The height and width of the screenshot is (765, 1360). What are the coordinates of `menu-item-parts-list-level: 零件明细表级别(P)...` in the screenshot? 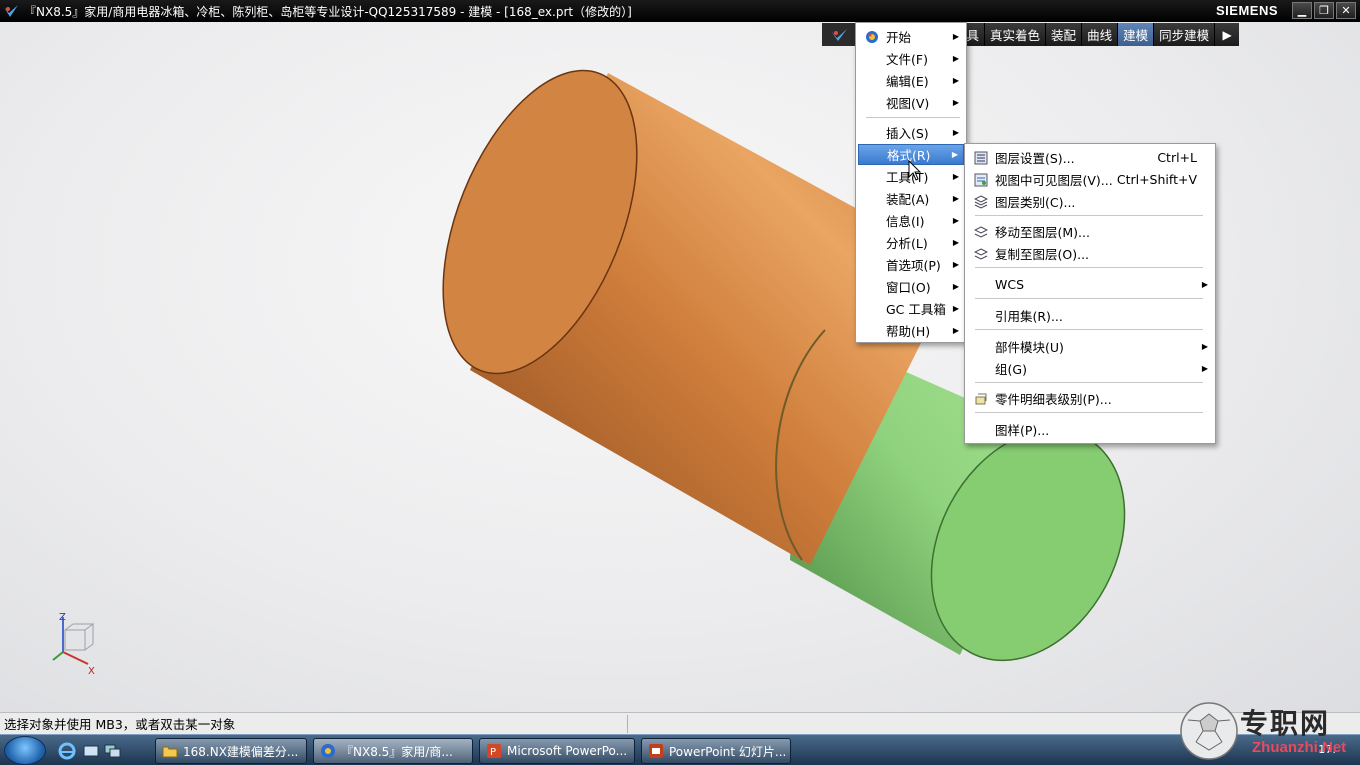 It's located at (1090, 398).